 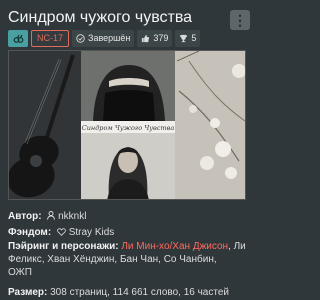 I want to click on pairing-link: Ли Мин-хо/Хан Джисон, so click(x=174, y=246).